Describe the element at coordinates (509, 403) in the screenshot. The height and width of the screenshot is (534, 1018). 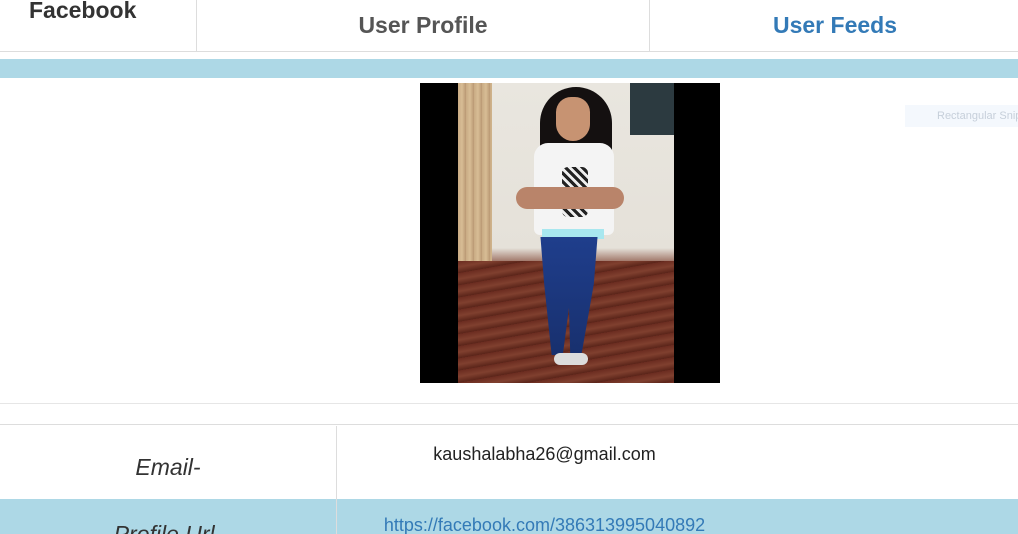
I see `divider` at that location.